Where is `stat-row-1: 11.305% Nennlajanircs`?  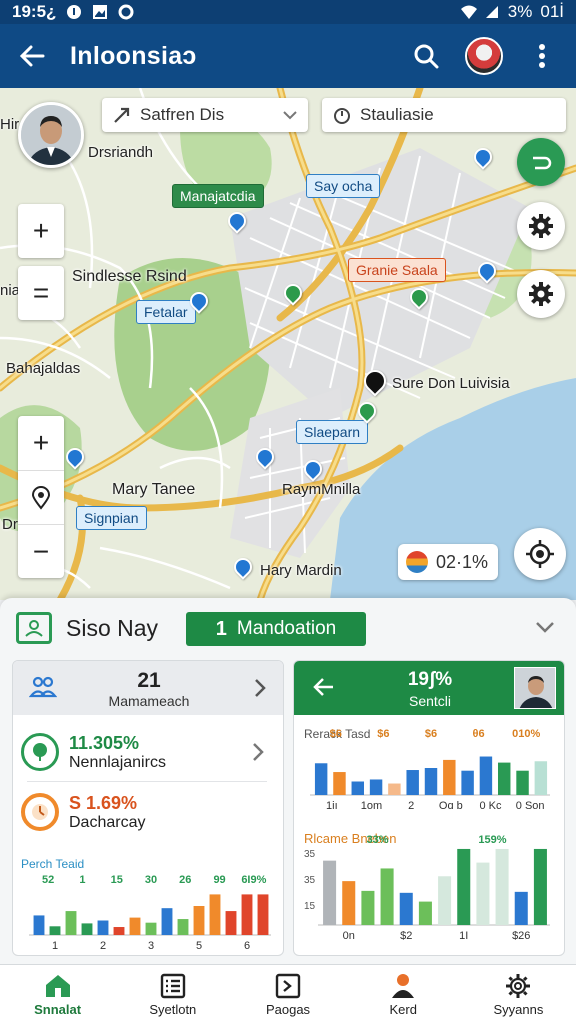 stat-row-1: 11.305% Nennlajanircs is located at coordinates (148, 752).